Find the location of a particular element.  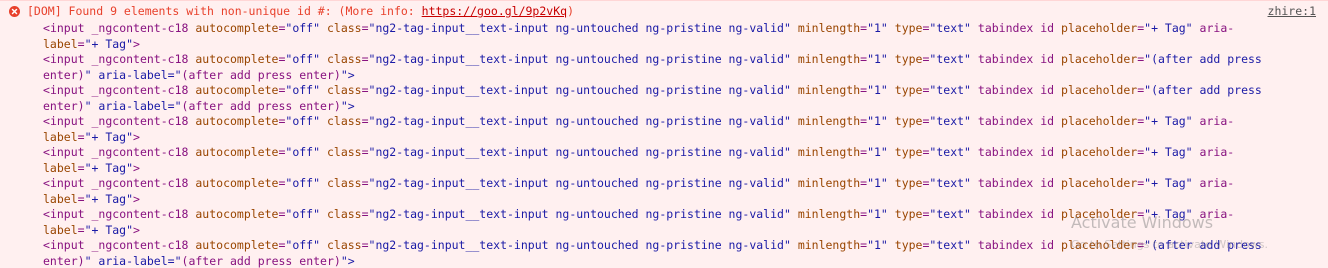

more-info-link: https://goo.gl/9p2vKq is located at coordinates (494, 11).